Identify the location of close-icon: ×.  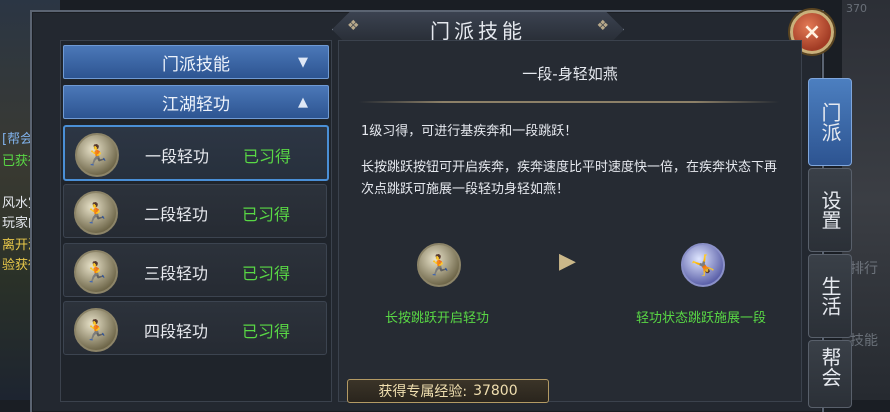
(812, 32).